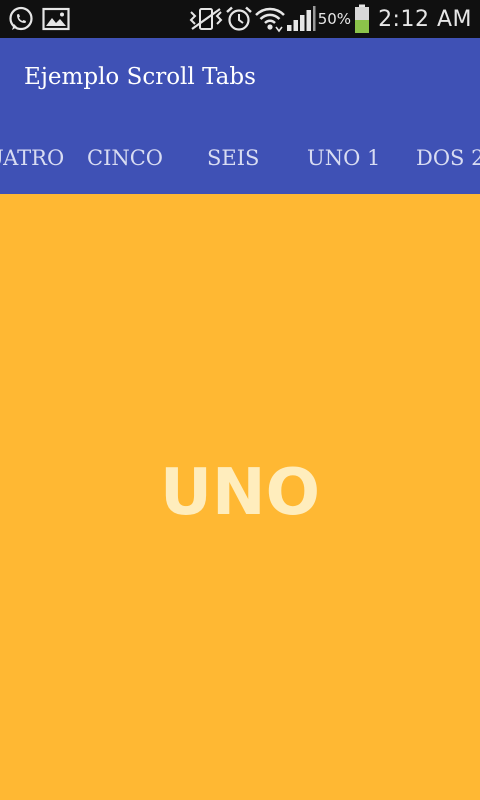 Image resolution: width=480 pixels, height=800 pixels. I want to click on tab-uno-1: UNO 1, so click(343, 159).